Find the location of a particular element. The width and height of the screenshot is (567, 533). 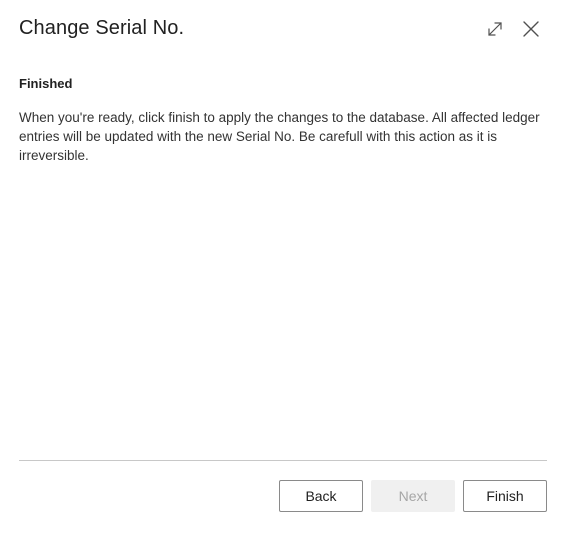

back-button: Back is located at coordinates (321, 496).